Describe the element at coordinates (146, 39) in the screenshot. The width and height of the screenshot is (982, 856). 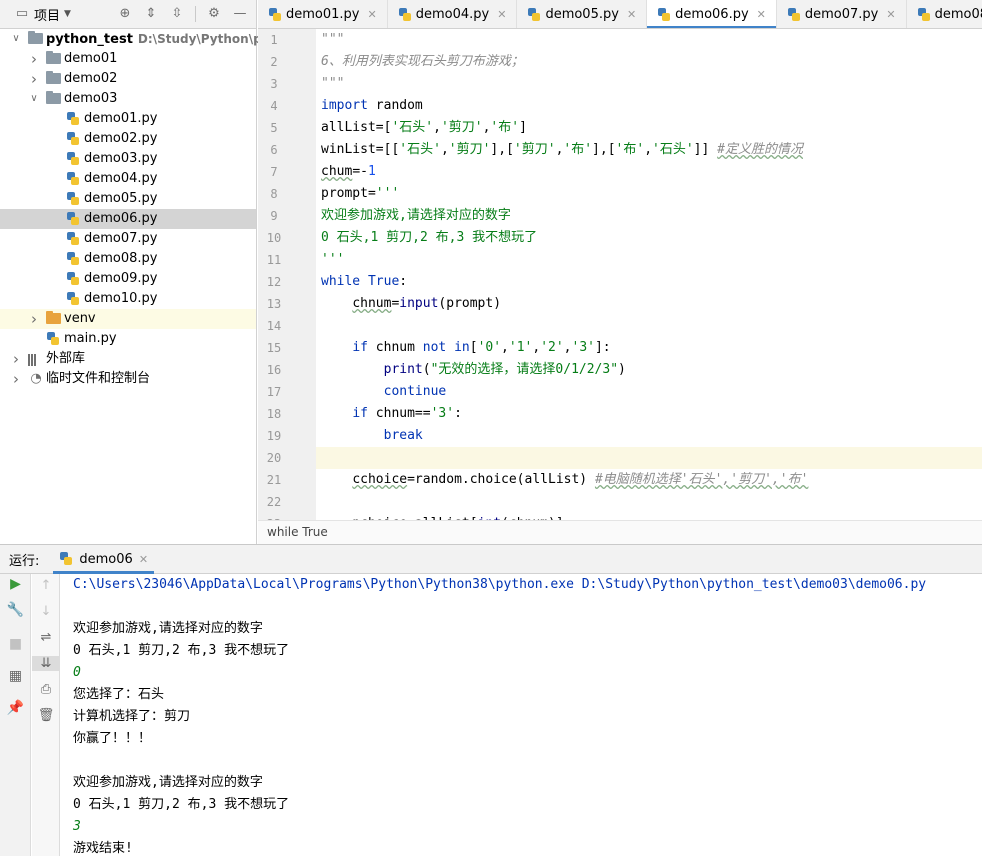
I see `tree-folder-item: ∨ python_test D:\Study\Python\pytho` at that location.